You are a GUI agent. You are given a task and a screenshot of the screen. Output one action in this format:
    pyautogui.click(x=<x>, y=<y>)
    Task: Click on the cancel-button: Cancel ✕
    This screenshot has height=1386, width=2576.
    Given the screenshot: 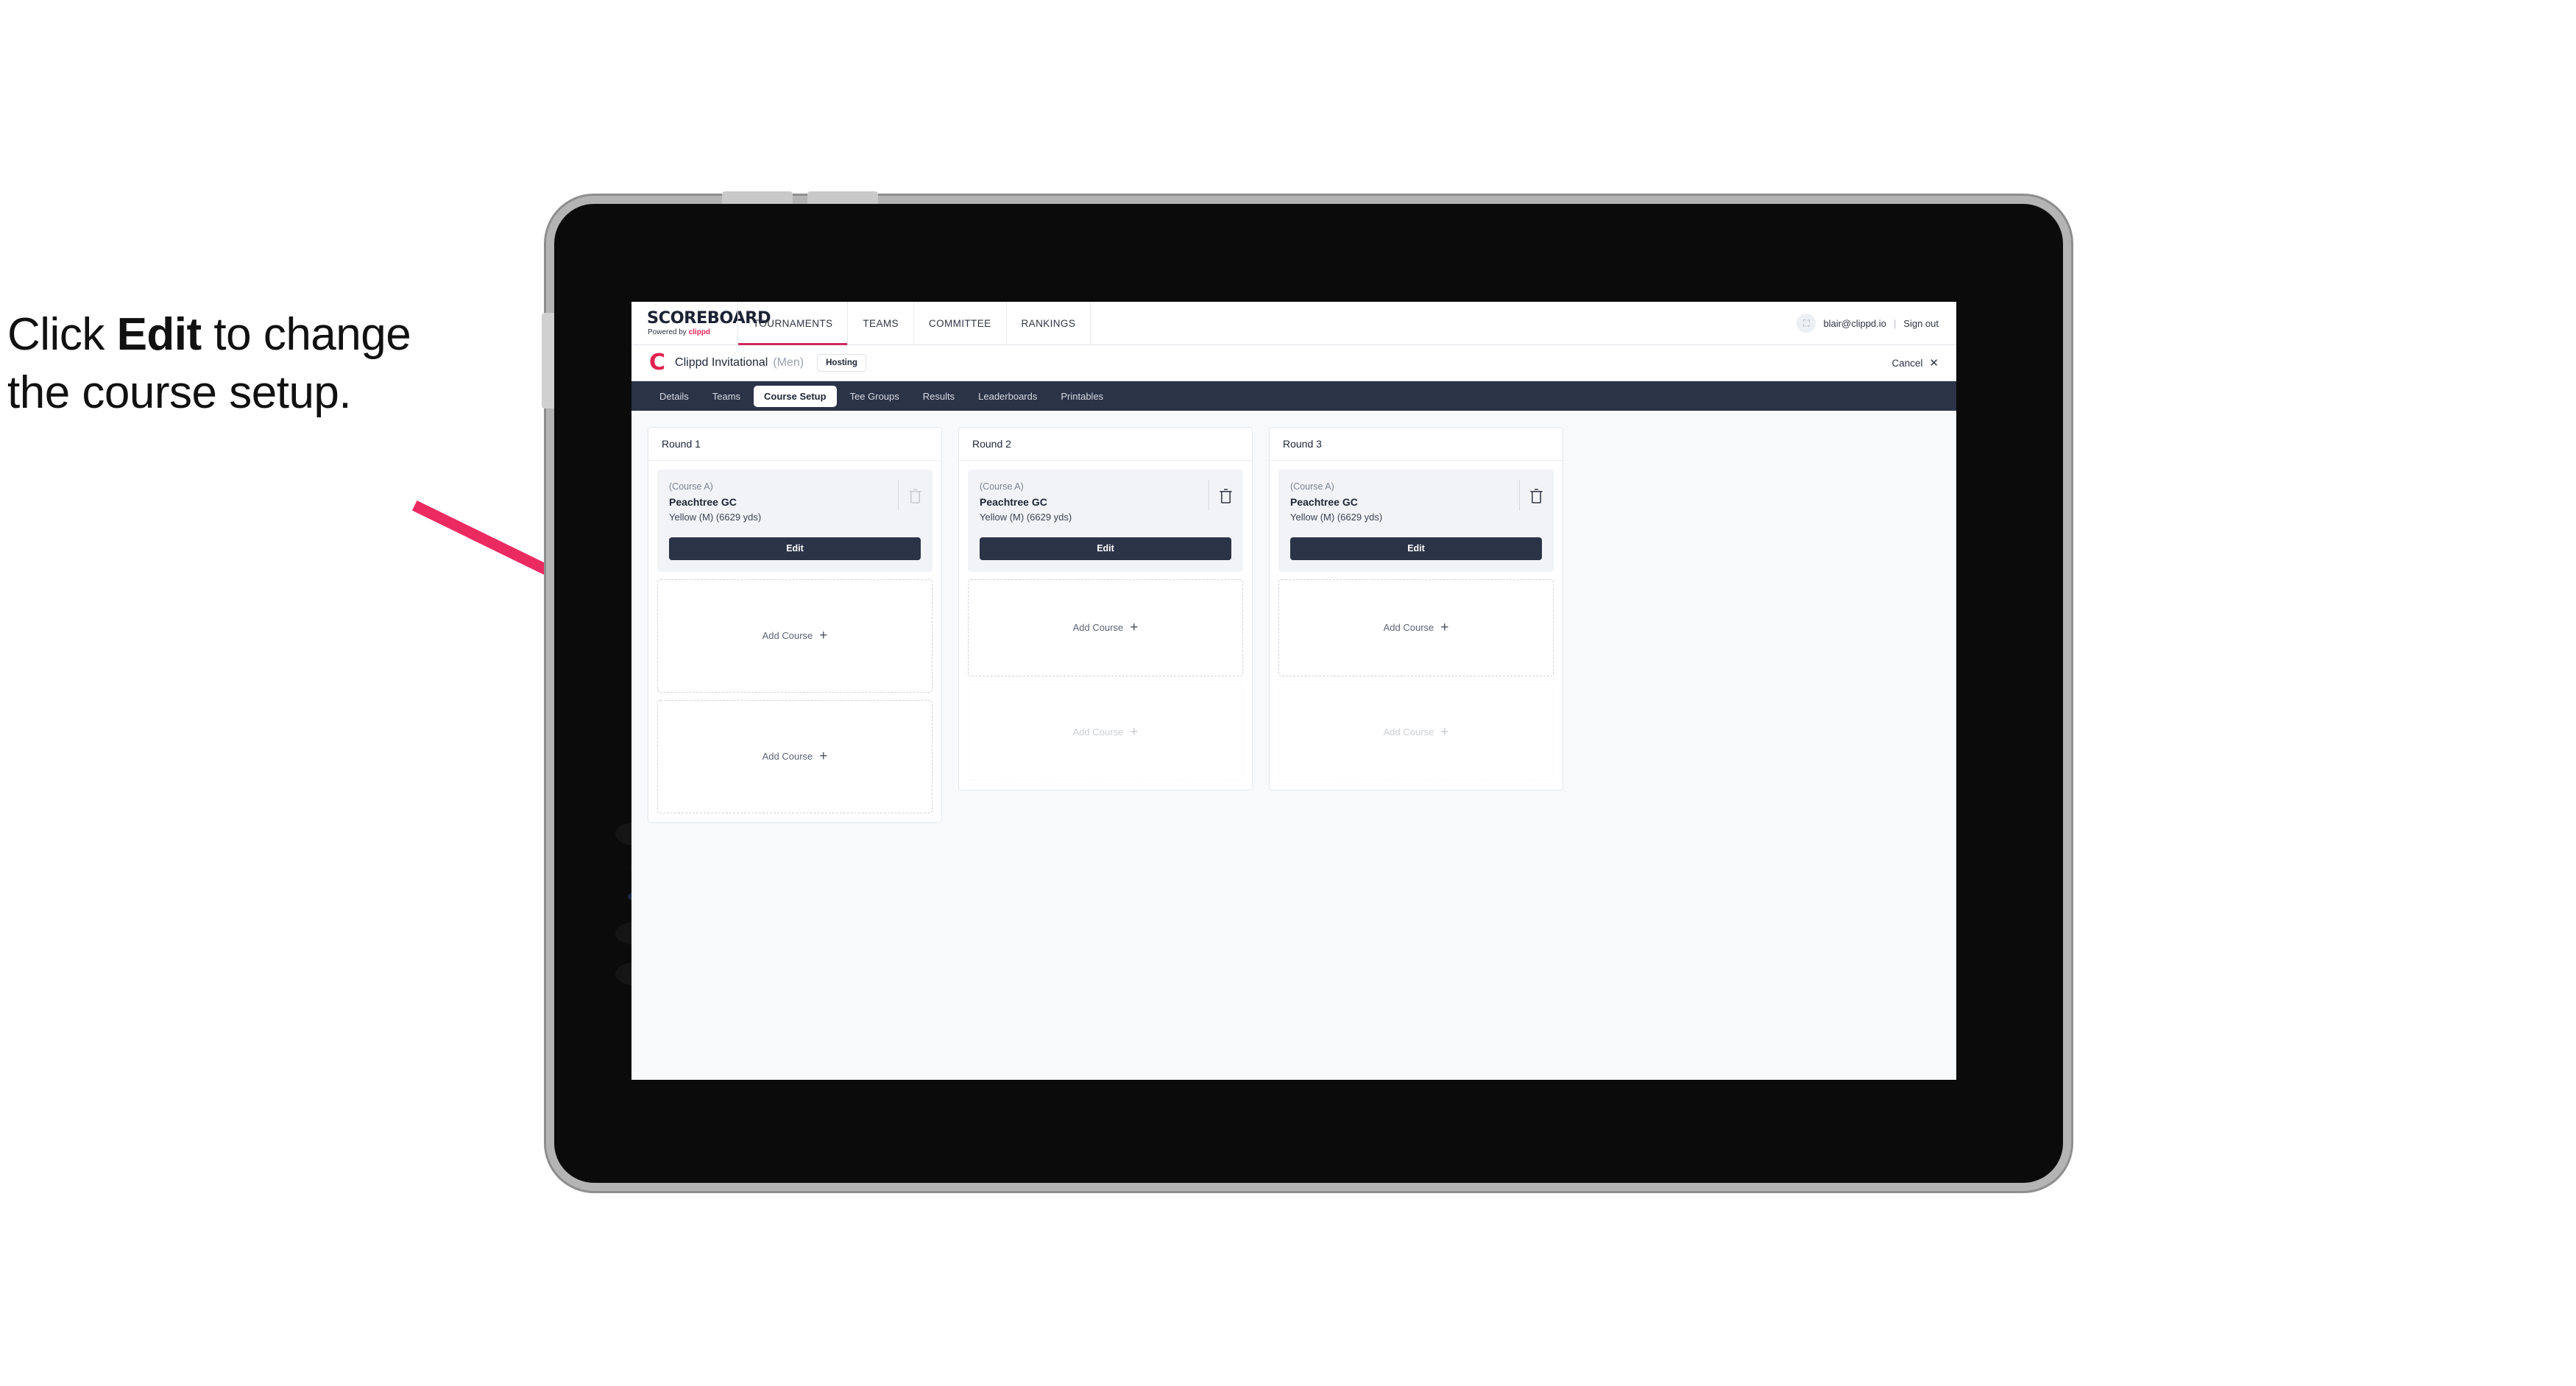 What is the action you would take?
    pyautogui.click(x=1915, y=363)
    